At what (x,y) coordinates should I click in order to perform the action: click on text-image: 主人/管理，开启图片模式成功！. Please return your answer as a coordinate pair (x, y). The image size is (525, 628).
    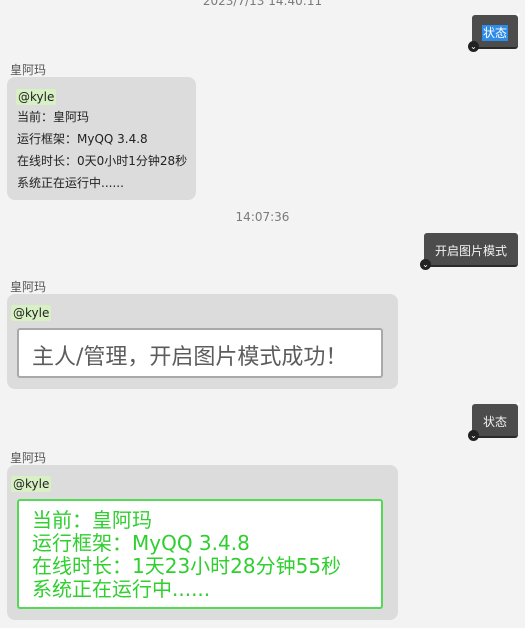
    Looking at the image, I should click on (200, 353).